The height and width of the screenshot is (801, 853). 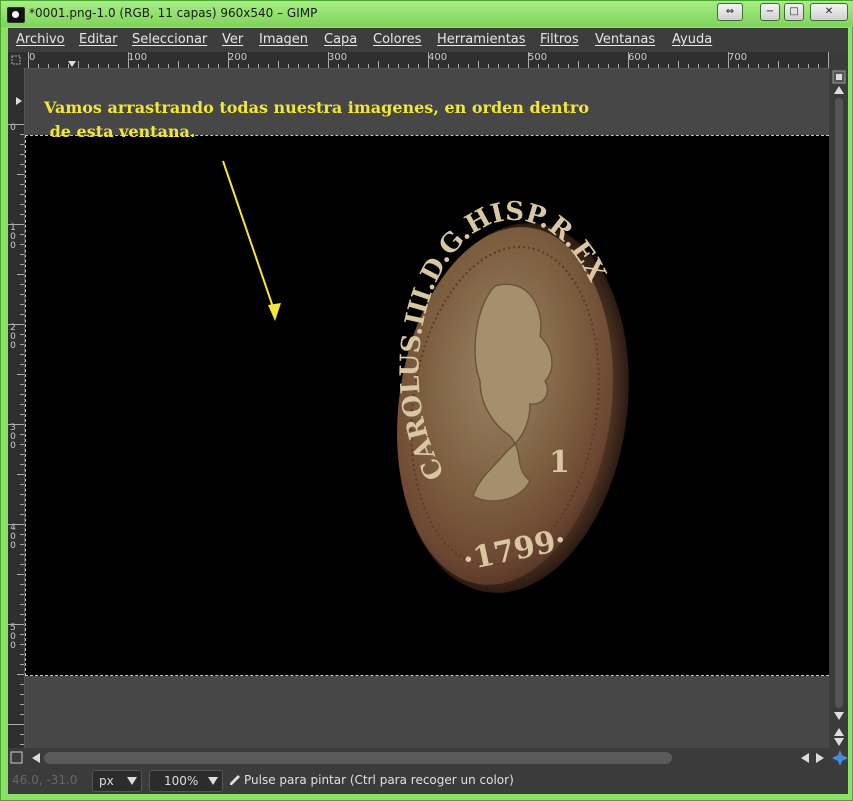 What do you see at coordinates (839, 90) in the screenshot?
I see `scroll-up-icon` at bounding box center [839, 90].